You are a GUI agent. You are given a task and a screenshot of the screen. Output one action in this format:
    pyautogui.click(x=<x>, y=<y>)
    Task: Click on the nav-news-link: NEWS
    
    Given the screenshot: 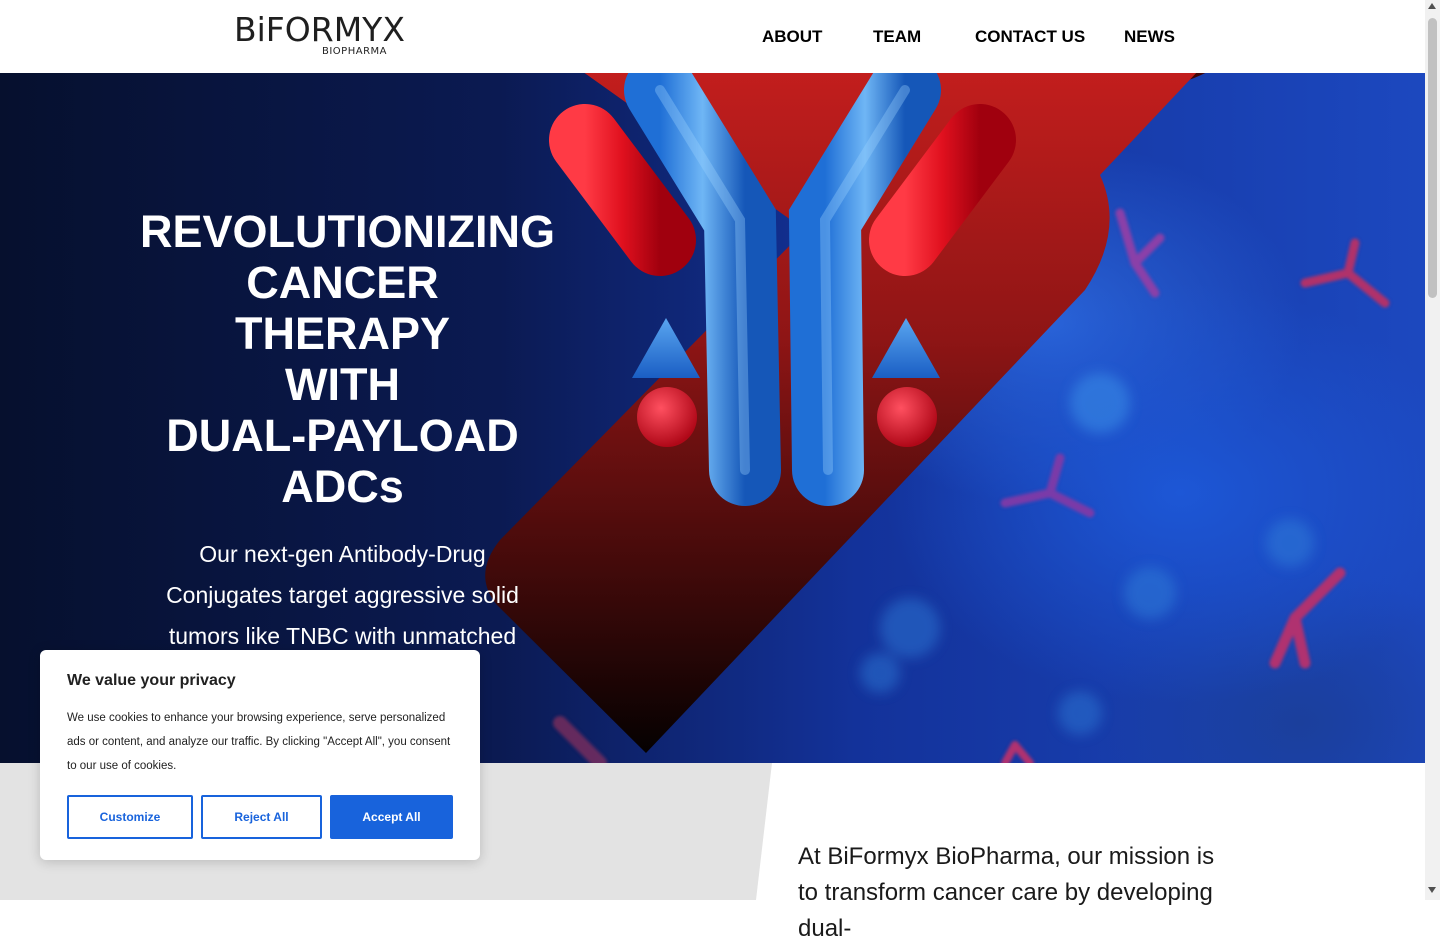 What is the action you would take?
    pyautogui.click(x=1149, y=37)
    